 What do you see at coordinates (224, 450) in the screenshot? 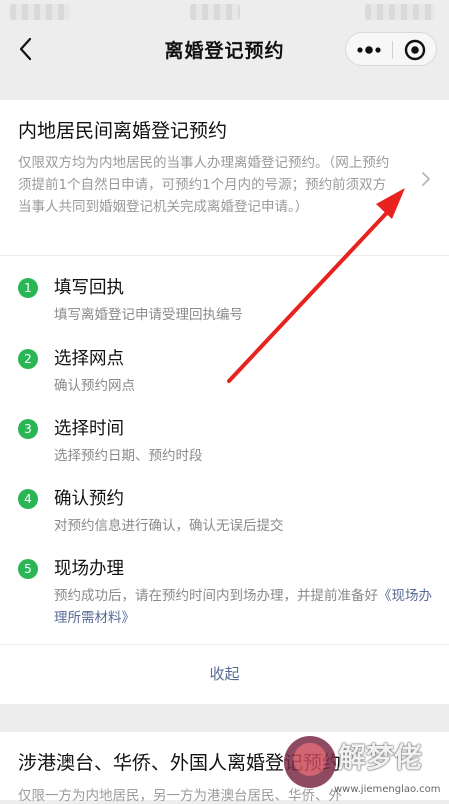
I see `step-3: 3 选择时间 选择预约日期、预约时段` at bounding box center [224, 450].